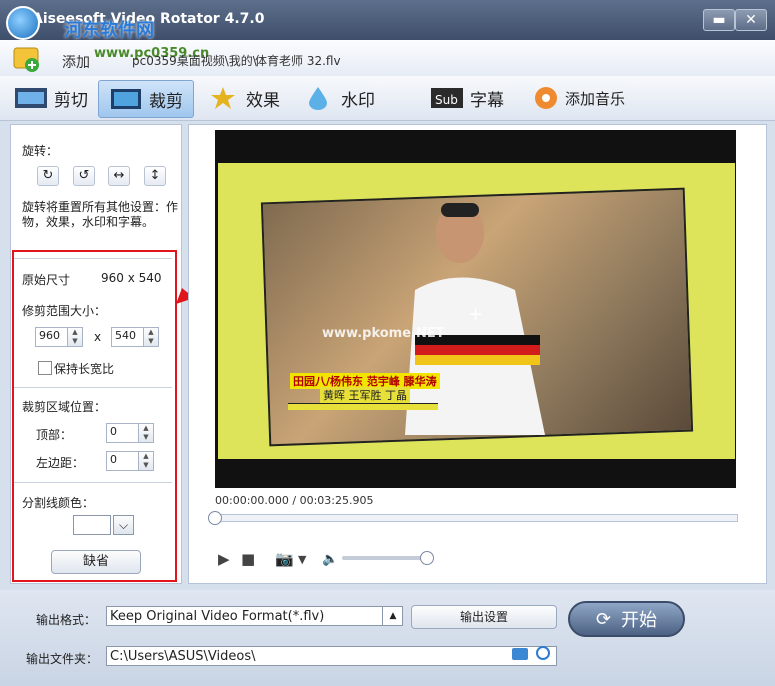 The height and width of the screenshot is (686, 775). Describe the element at coordinates (595, 98) in the screenshot. I see `tab-add-music-label: 添加音乐` at that location.